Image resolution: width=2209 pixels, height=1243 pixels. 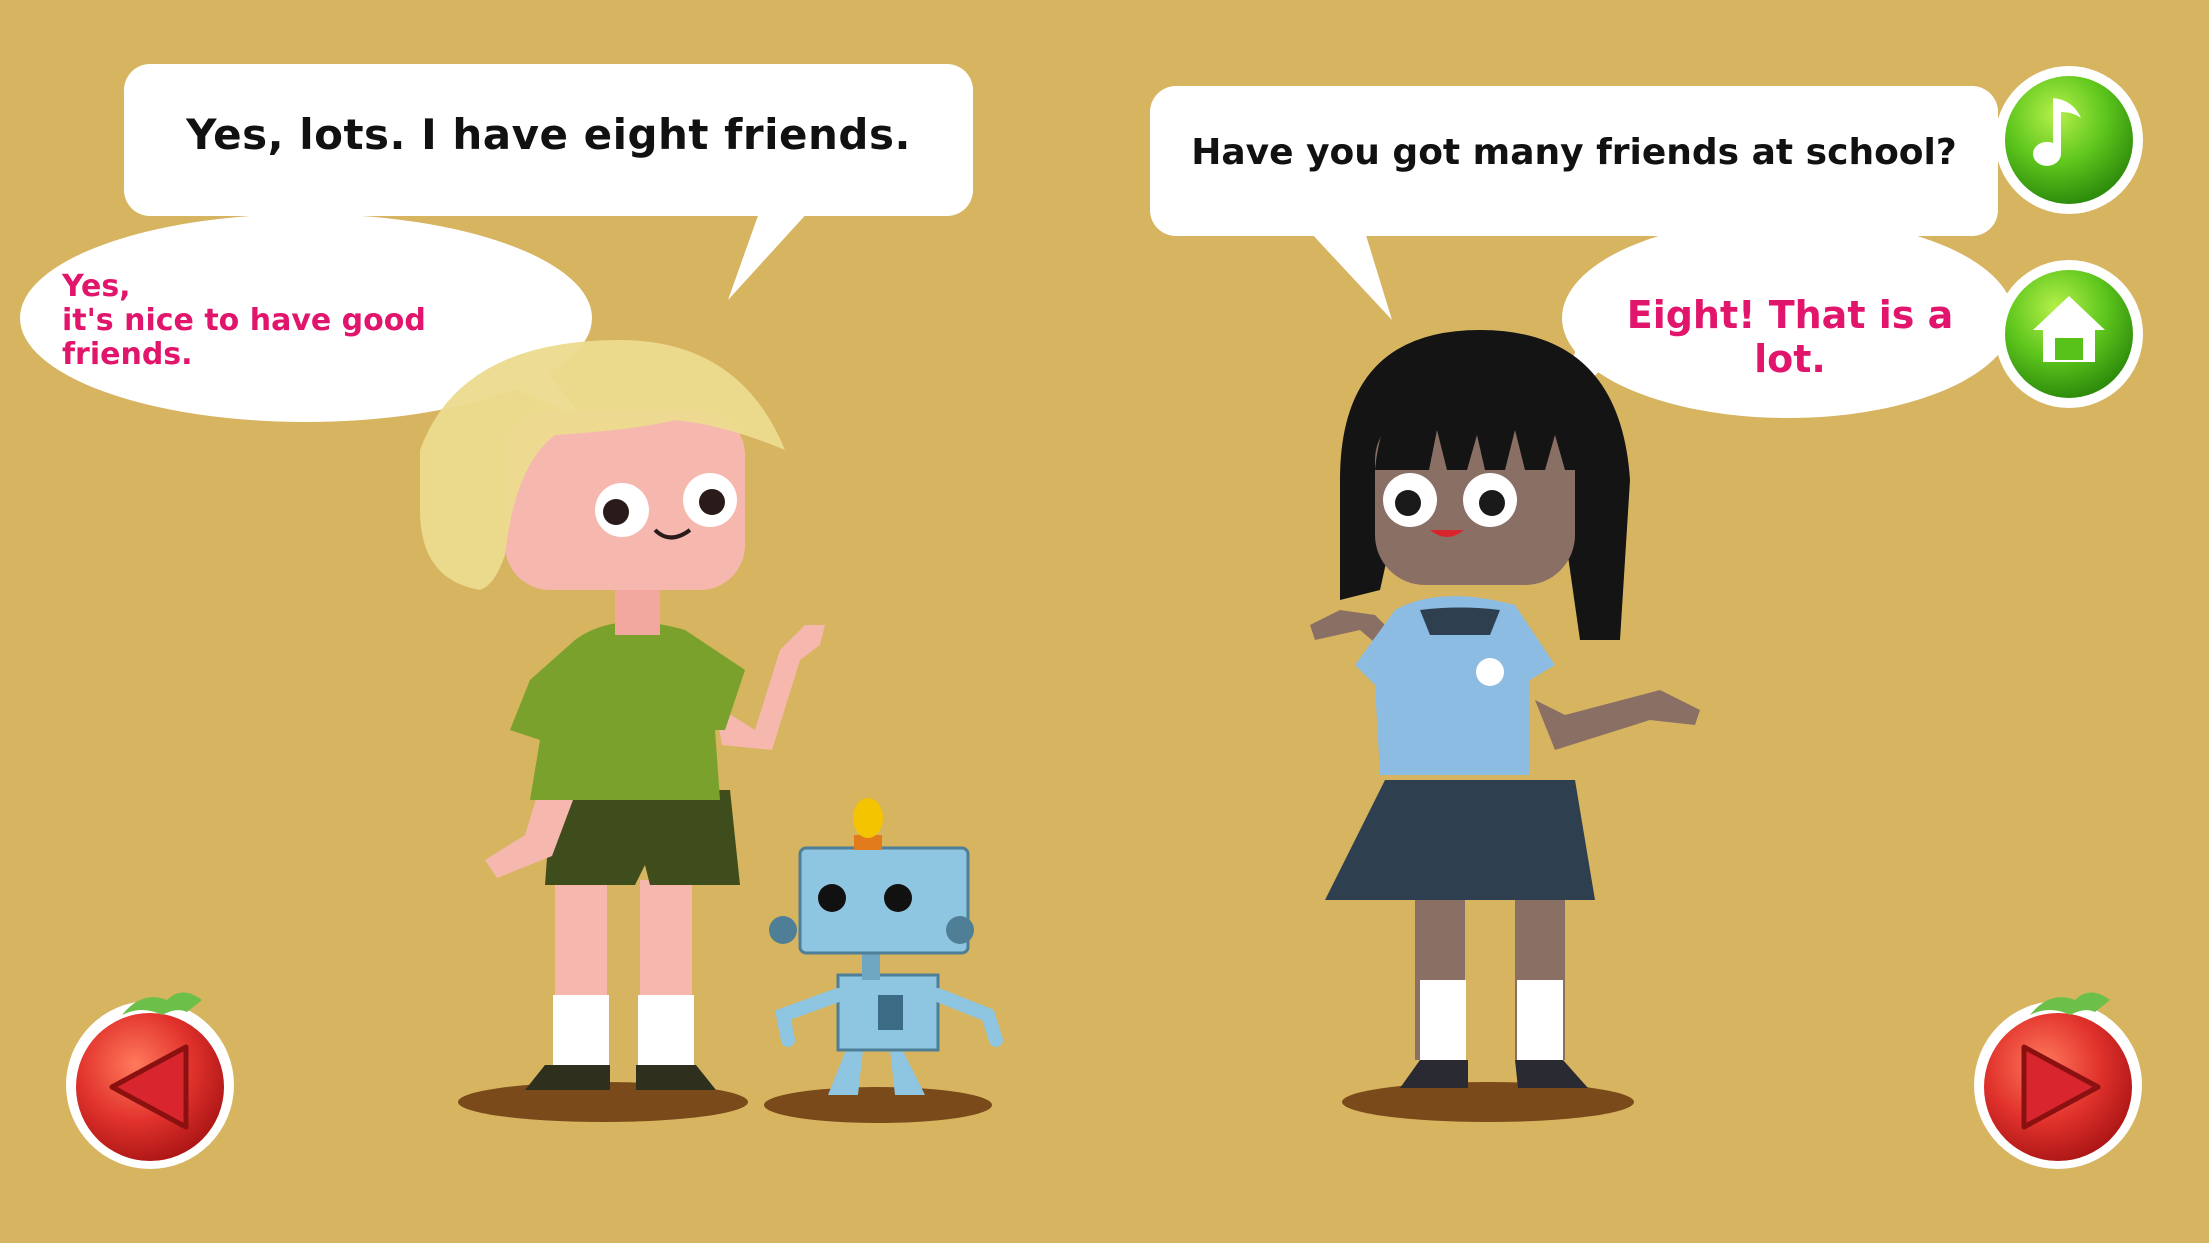 What do you see at coordinates (2058, 1078) in the screenshot?
I see `next-page-button` at bounding box center [2058, 1078].